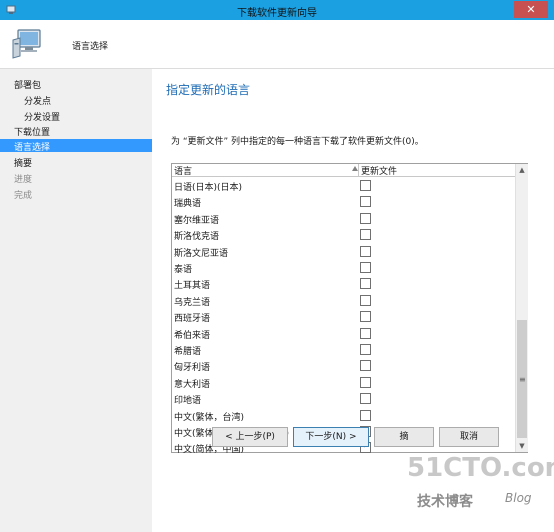  Describe the element at coordinates (445, 502) in the screenshot. I see `watermark-tagline: 技术博客` at that location.